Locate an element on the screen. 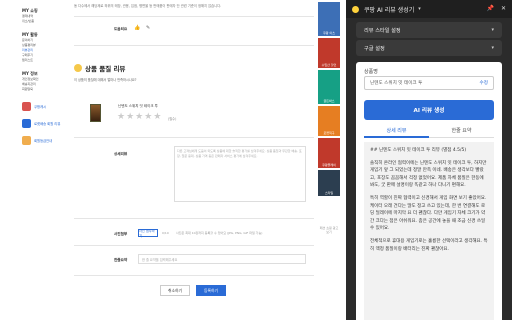  nav-card-rocket: 로켓배송 회원 리뷰 is located at coordinates (47, 123).